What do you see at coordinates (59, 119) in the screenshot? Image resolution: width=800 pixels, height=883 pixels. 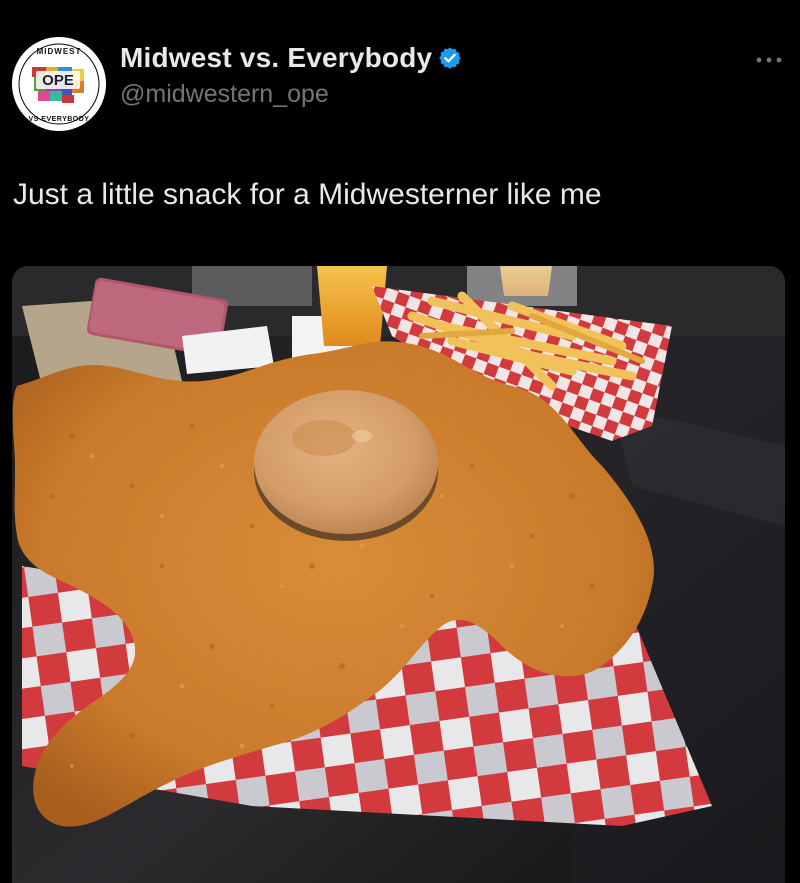 I see `avatar-bottom-text: VS EVERYBODY` at bounding box center [59, 119].